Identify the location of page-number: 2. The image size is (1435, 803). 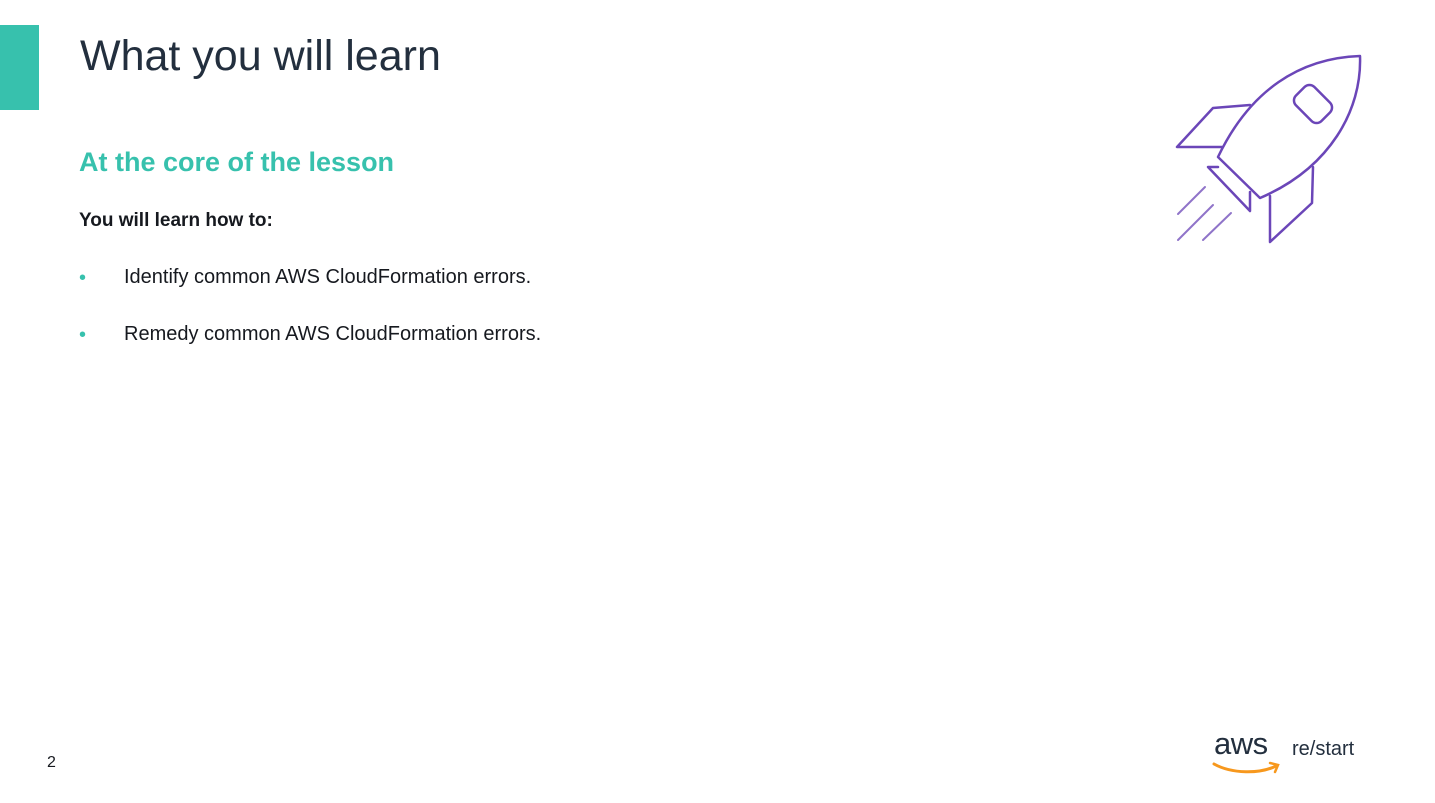
(51, 762).